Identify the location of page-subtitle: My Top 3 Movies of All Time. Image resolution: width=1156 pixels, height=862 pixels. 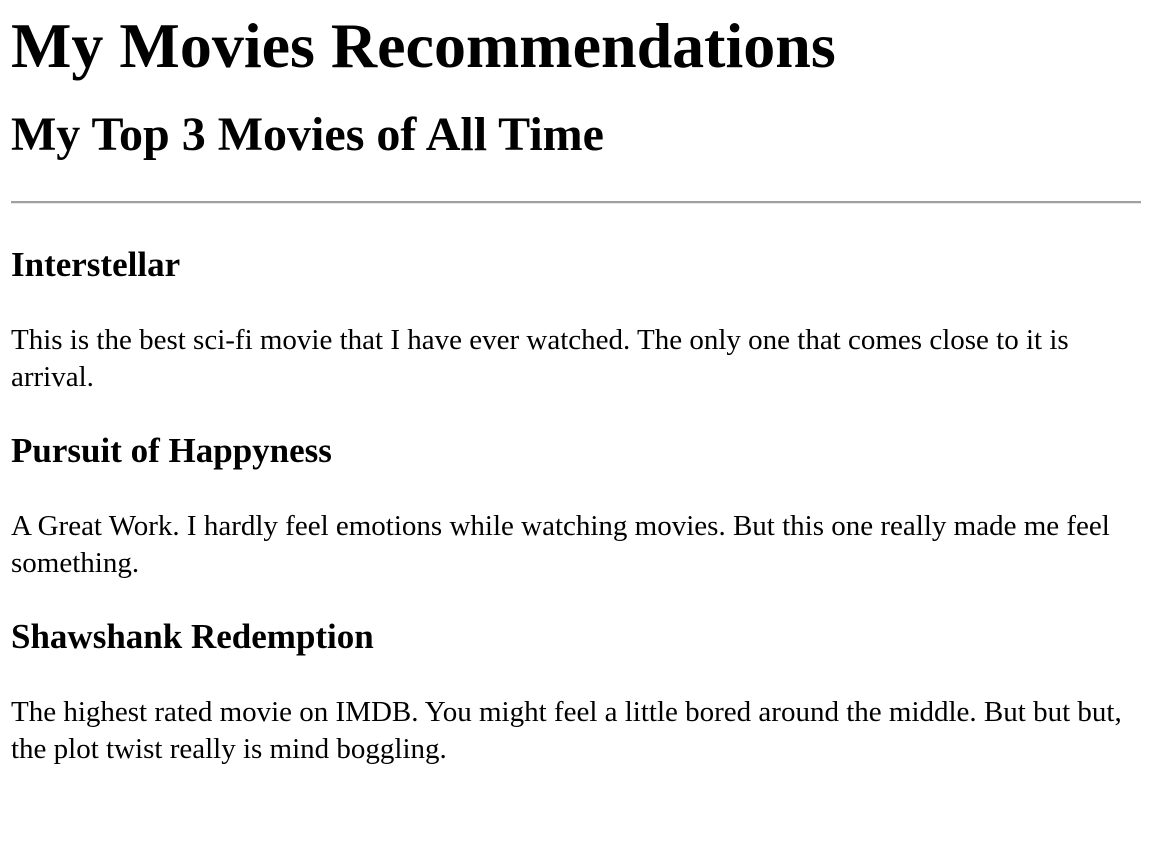
(307, 134).